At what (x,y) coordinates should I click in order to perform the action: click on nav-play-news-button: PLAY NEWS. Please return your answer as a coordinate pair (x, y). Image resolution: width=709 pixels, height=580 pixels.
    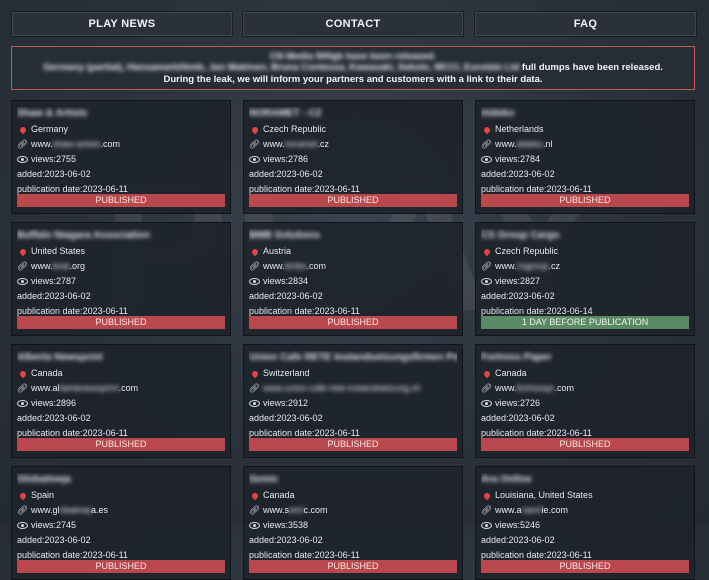
    Looking at the image, I should click on (122, 24).